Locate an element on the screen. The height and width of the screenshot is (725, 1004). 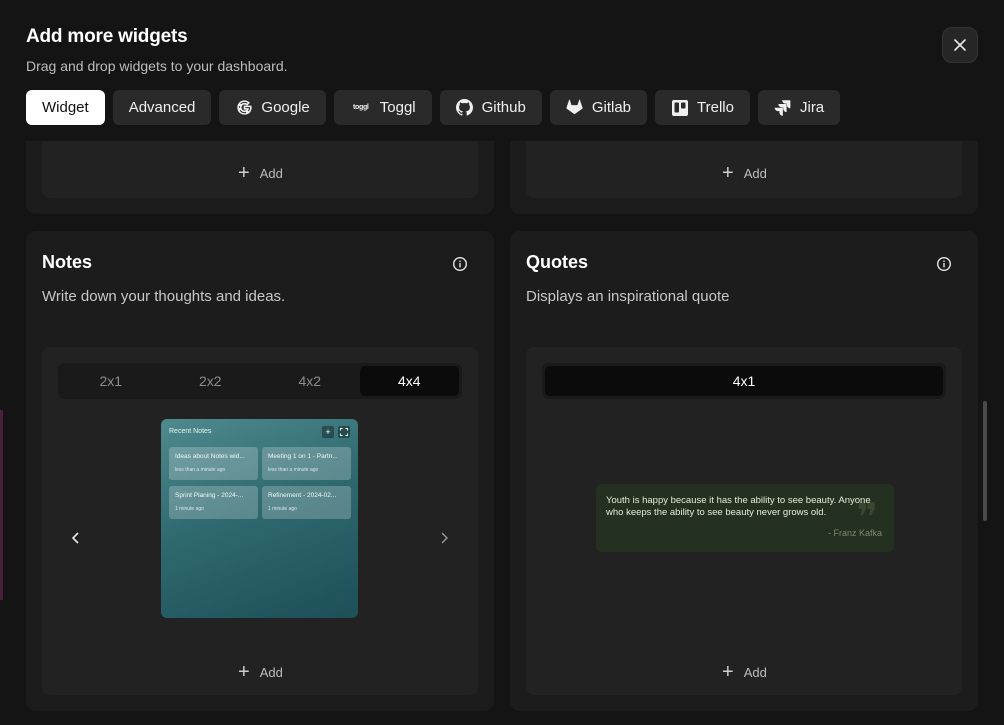
tab-widget: Widget is located at coordinates (65, 107).